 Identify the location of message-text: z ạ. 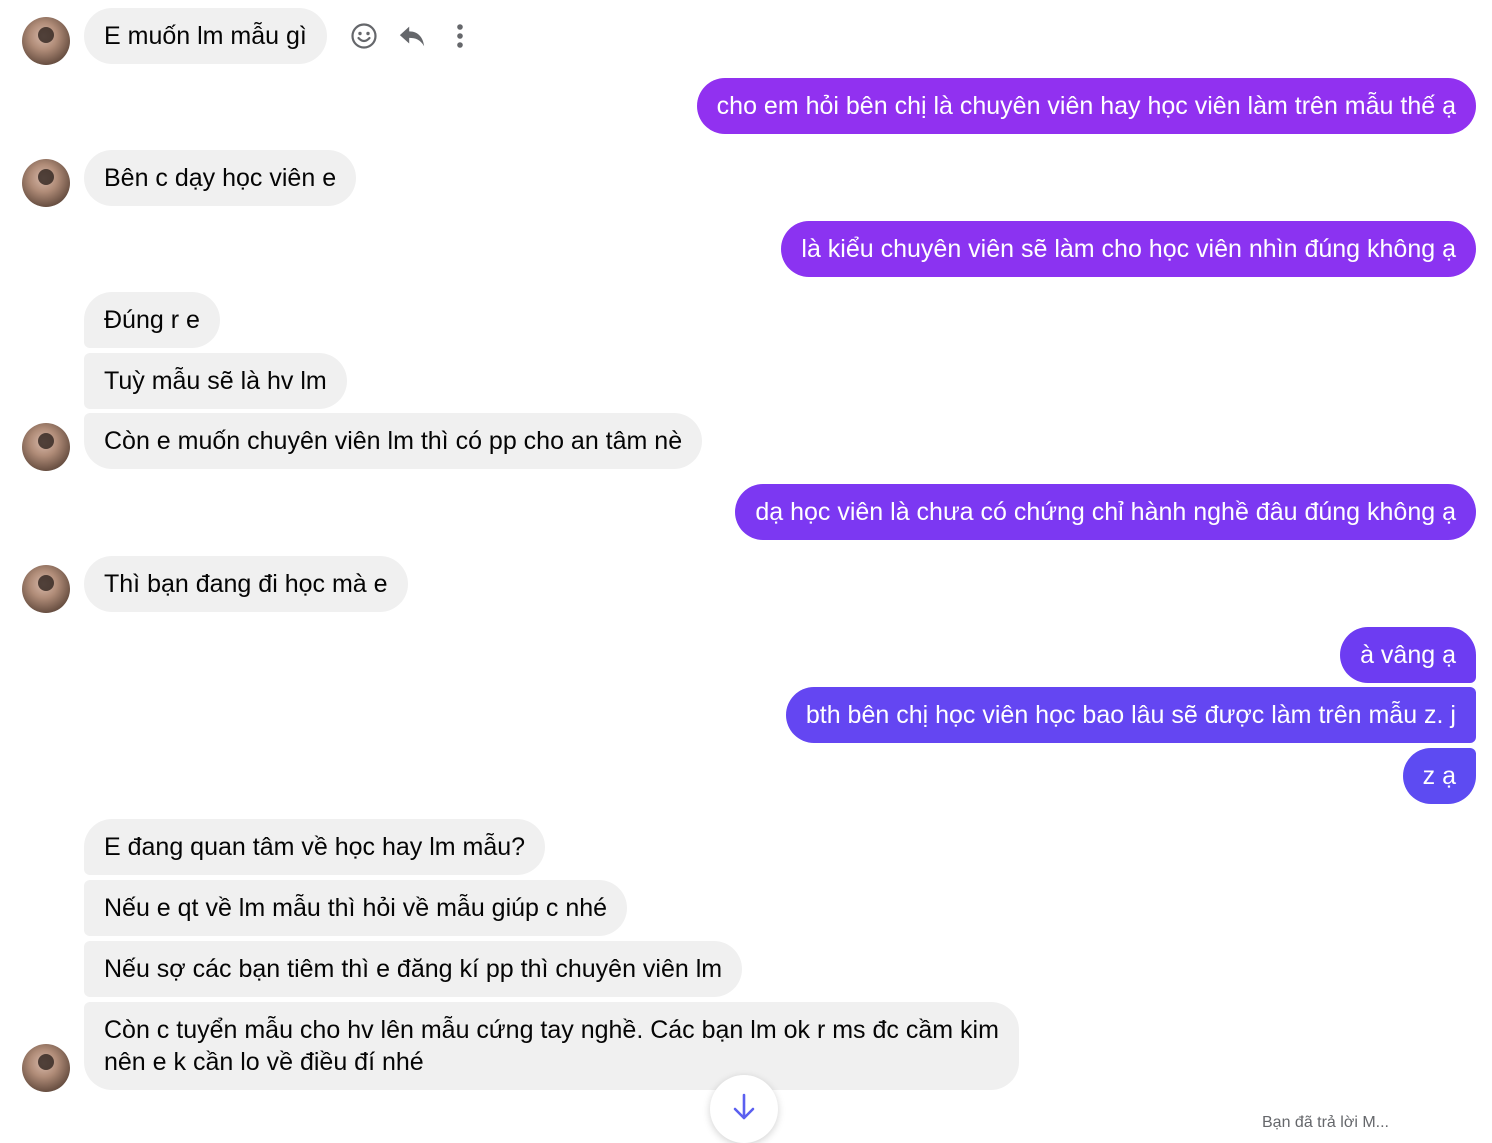
(1439, 776).